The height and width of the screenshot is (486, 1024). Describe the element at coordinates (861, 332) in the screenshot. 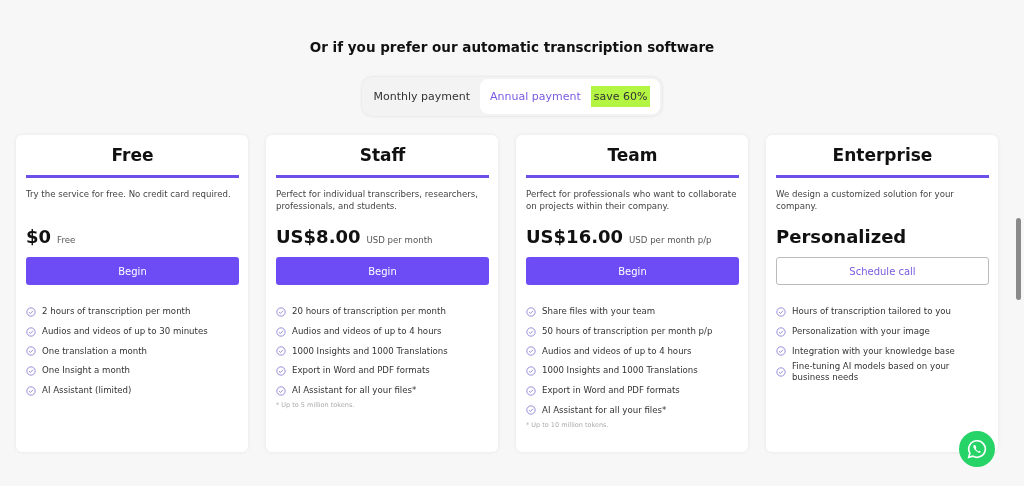

I see `feature-text: Personalization with your image` at that location.